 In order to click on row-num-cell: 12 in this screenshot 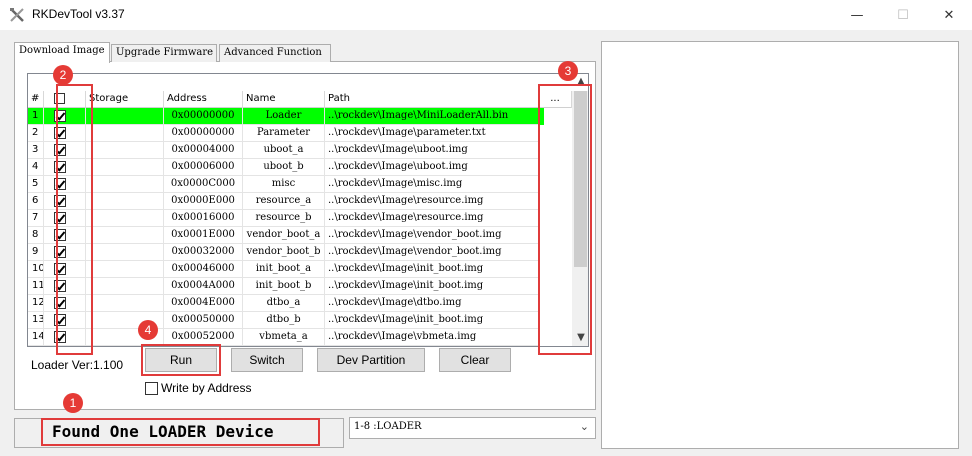, I will do `click(36, 303)`.